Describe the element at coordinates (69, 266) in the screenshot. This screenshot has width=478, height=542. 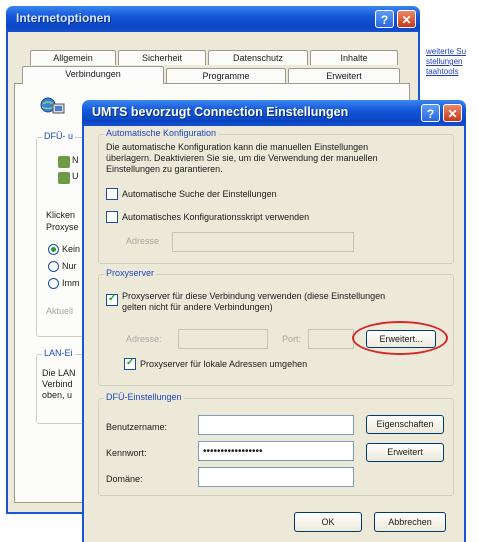
I see `radio-only-when-label: Nur` at that location.